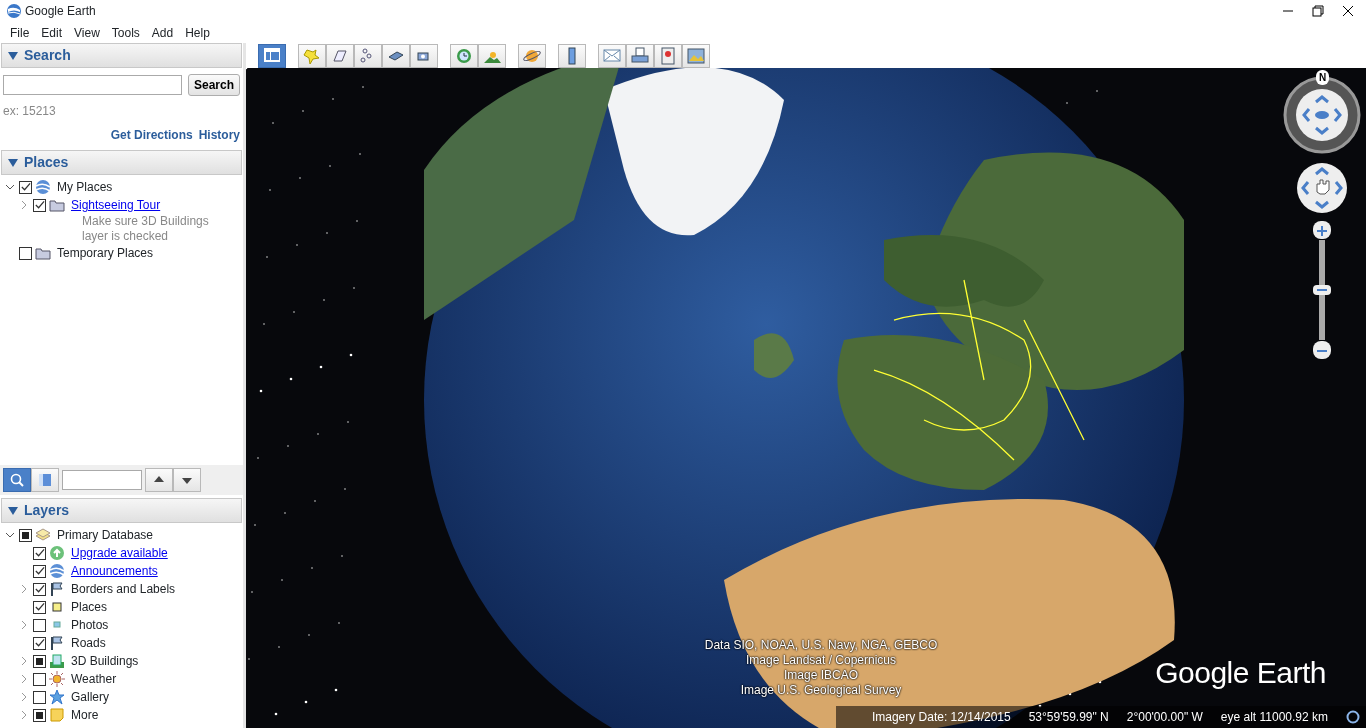  What do you see at coordinates (312, 55) in the screenshot?
I see `pushpin-icon` at bounding box center [312, 55].